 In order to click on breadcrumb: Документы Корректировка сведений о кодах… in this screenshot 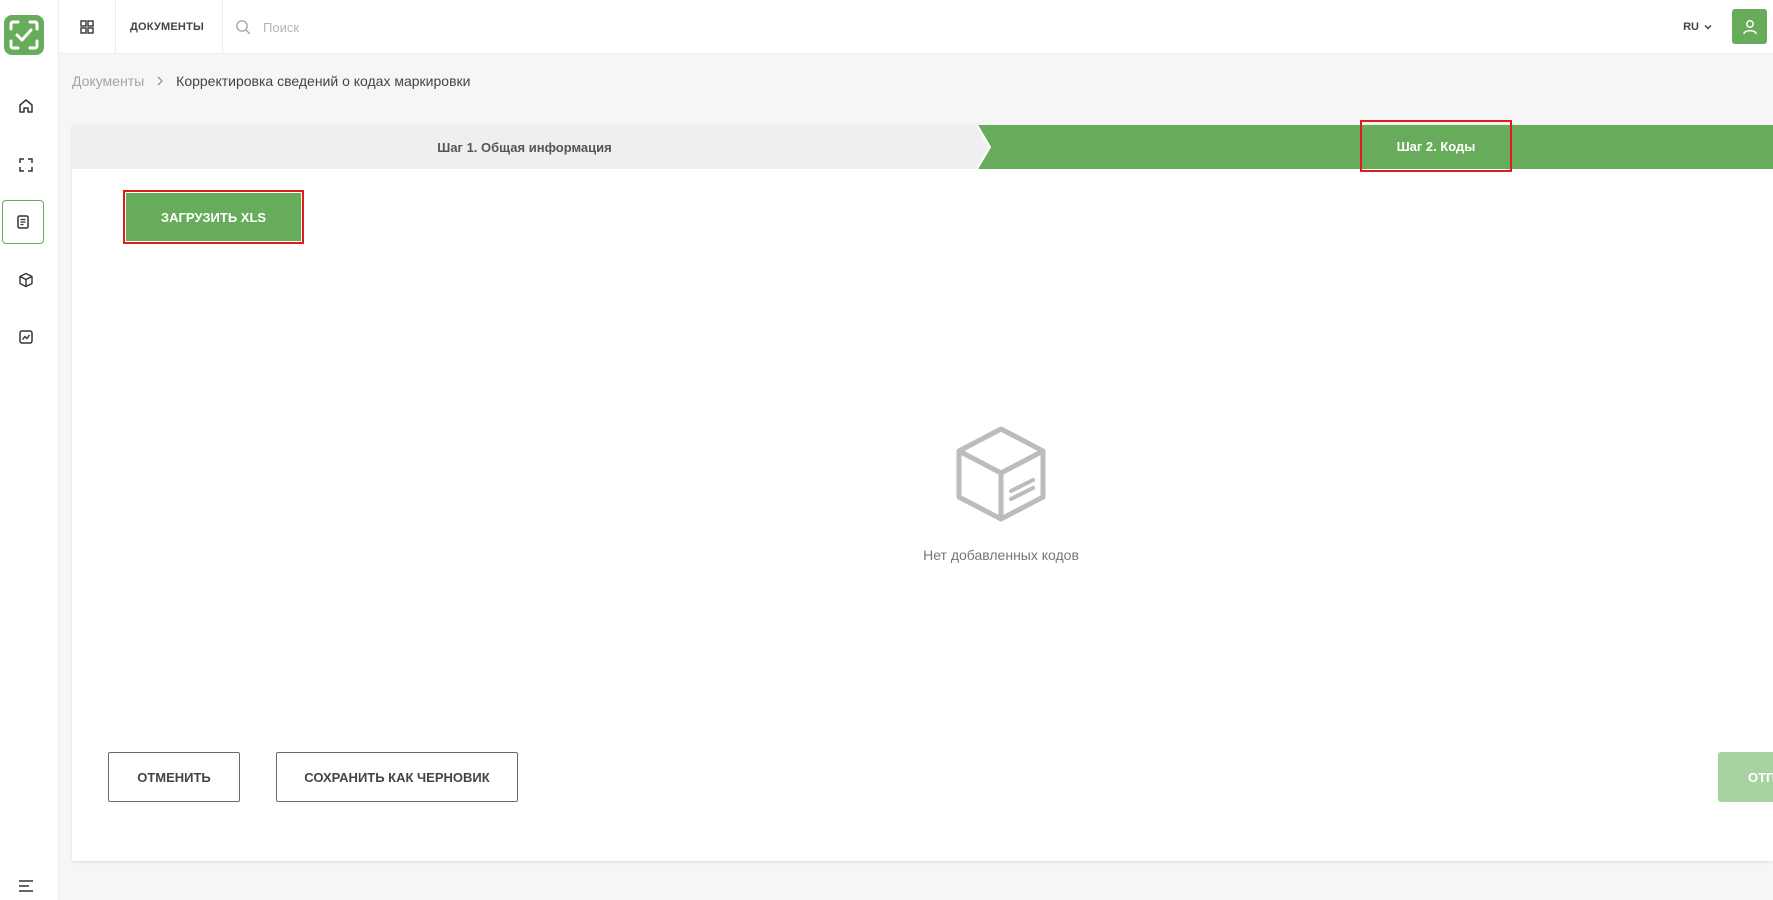, I will do `click(271, 81)`.